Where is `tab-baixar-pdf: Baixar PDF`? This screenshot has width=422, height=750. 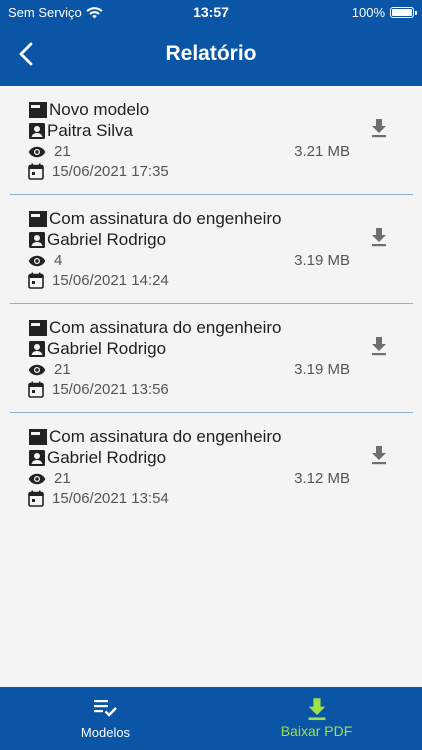 tab-baixar-pdf: Baixar PDF is located at coordinates (316, 718).